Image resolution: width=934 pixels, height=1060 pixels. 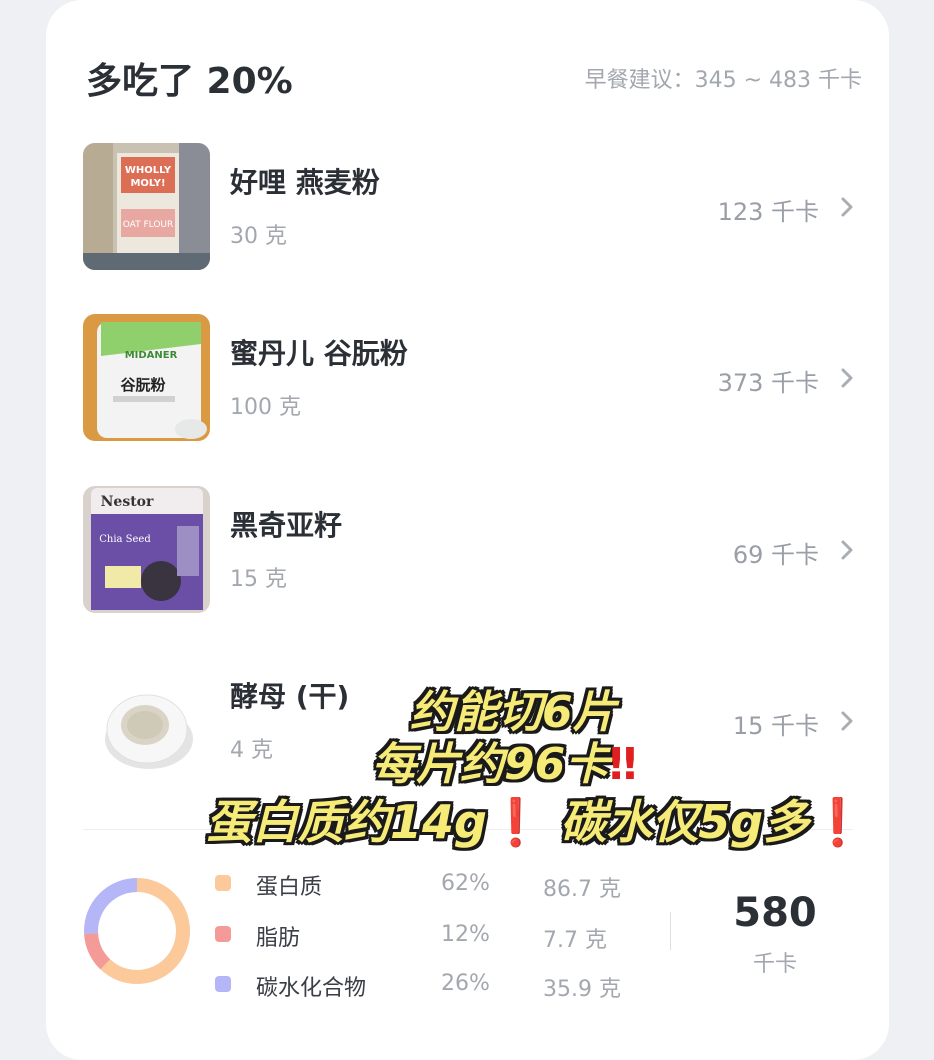 What do you see at coordinates (775, 555) in the screenshot?
I see `food-calories: 69 千卡` at bounding box center [775, 555].